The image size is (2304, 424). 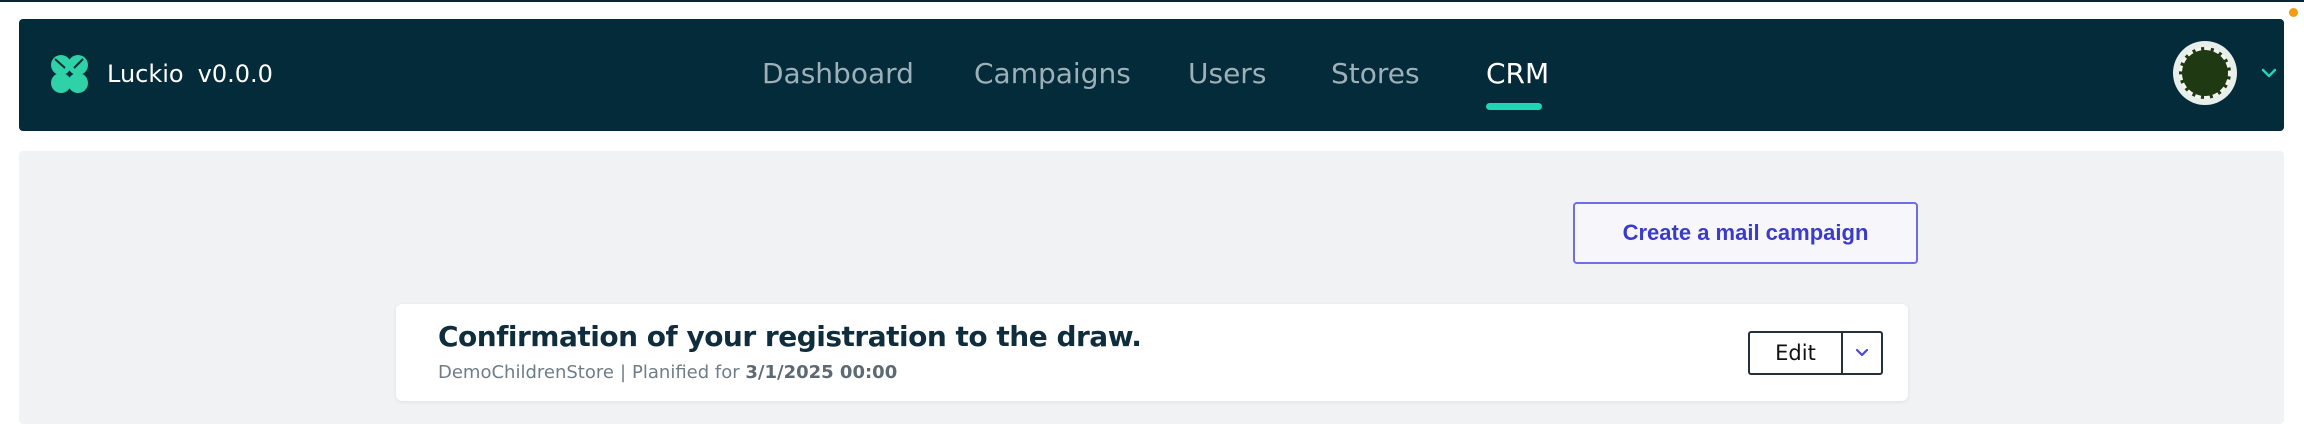 I want to click on planned-label: Planified for, so click(x=686, y=372).